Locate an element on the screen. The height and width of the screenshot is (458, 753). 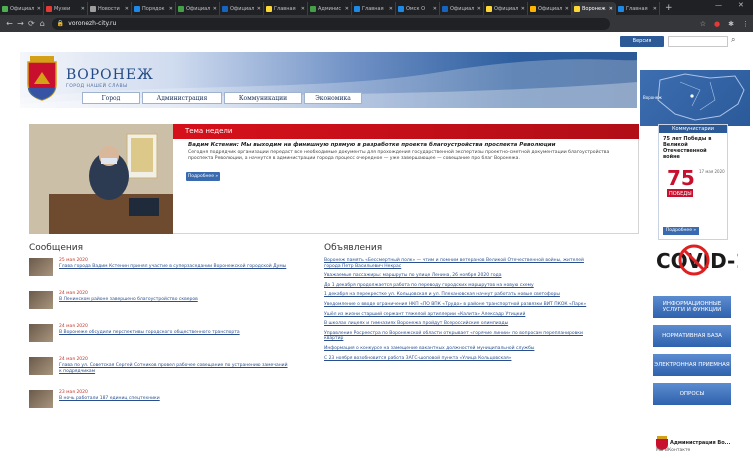
legal-base-button: НОРМАТИВНАЯ БАЗА is located at coordinates (692, 336).